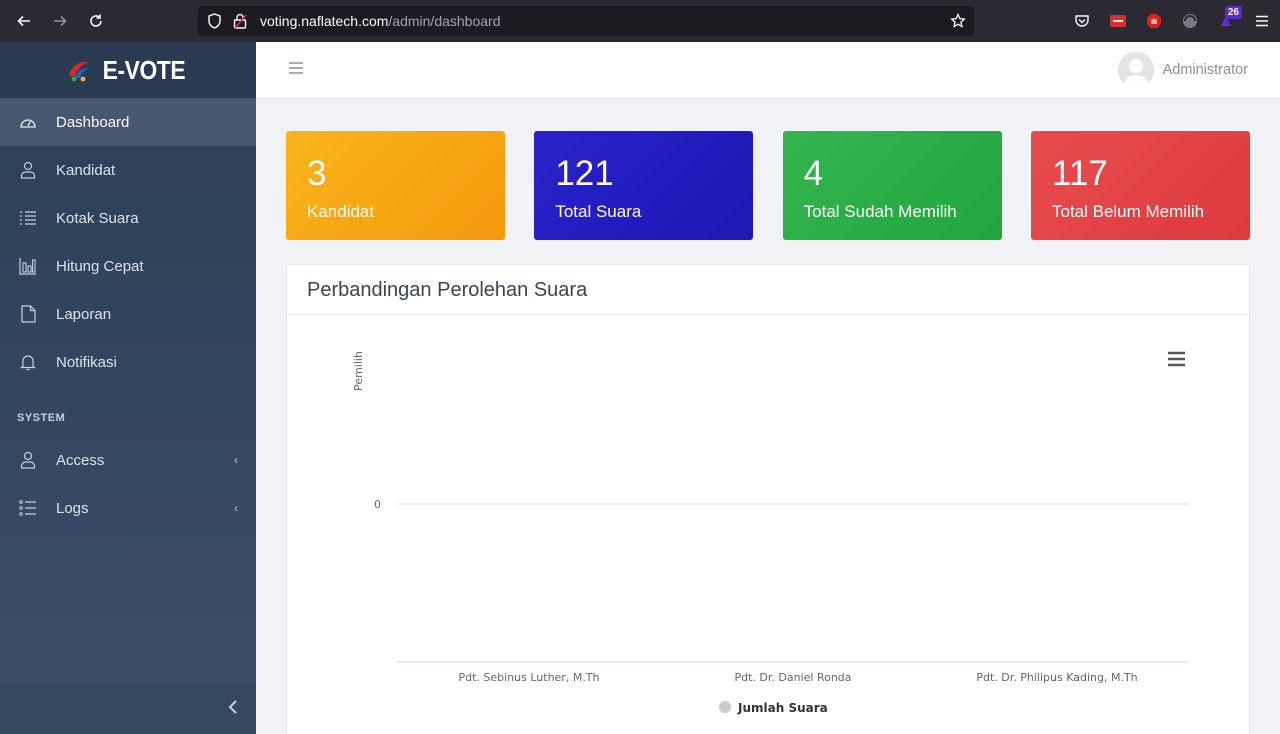  I want to click on chart-ylabel: Pemilih, so click(358, 371).